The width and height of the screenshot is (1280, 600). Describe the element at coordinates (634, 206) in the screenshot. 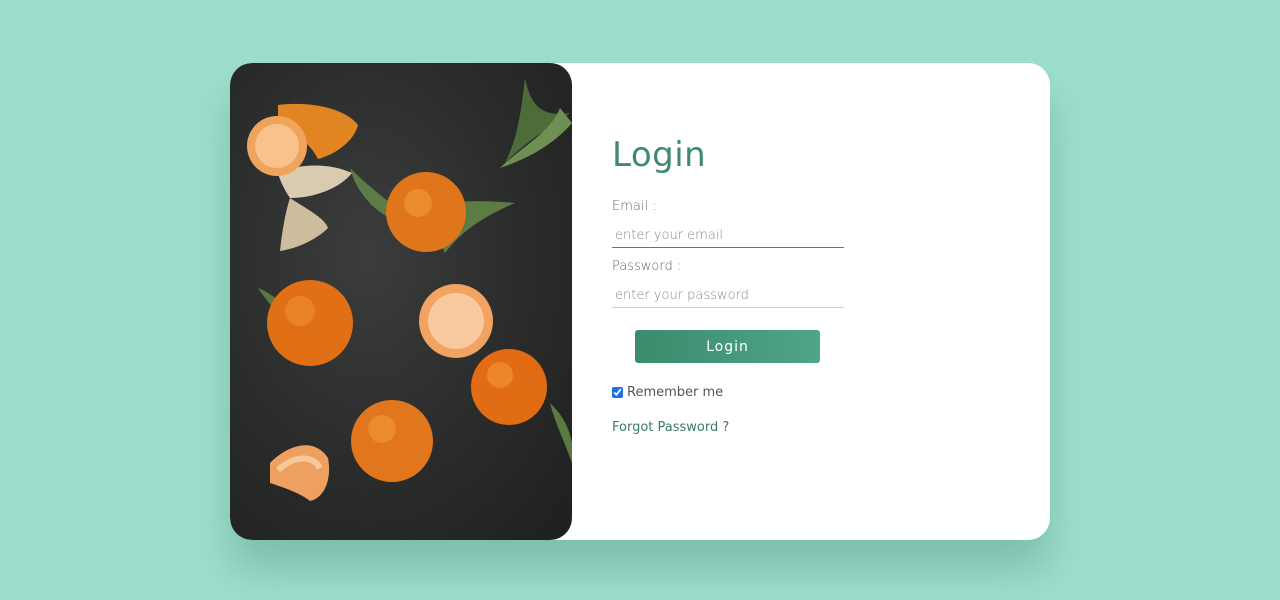

I see `email-label: Email :` at that location.